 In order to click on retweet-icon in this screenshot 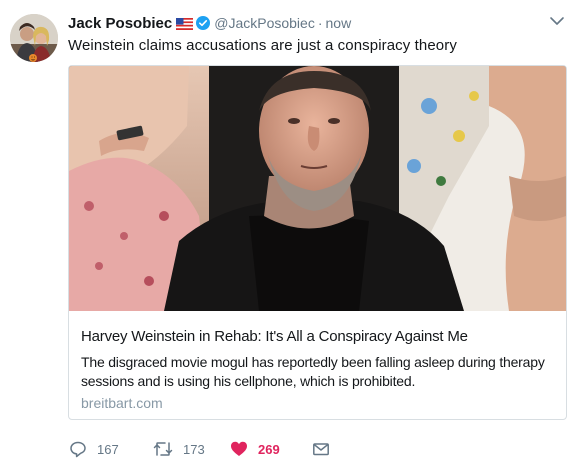, I will do `click(163, 449)`.